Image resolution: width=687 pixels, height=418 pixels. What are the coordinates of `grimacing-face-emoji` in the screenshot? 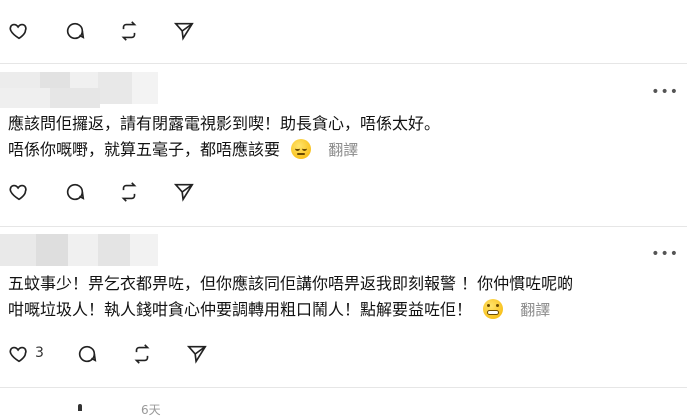 It's located at (493, 309).